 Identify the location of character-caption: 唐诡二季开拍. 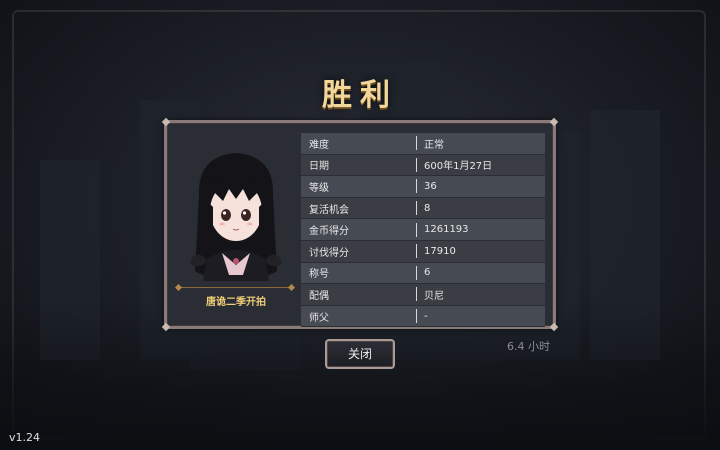
(236, 302).